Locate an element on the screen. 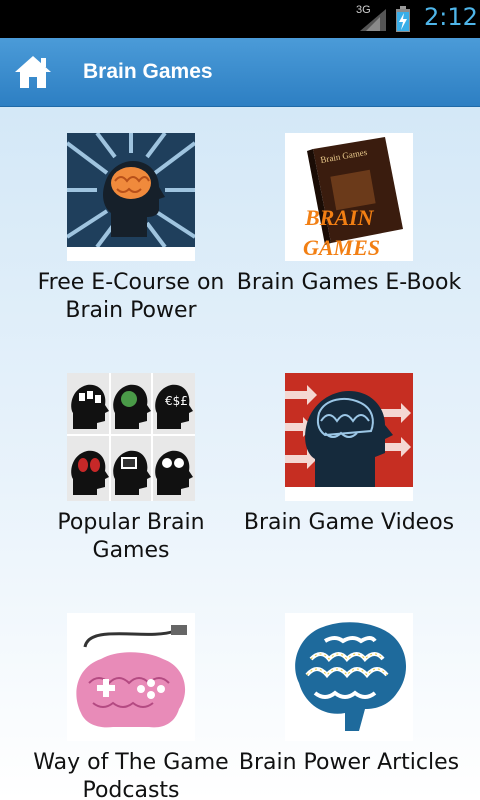 The height and width of the screenshot is (800, 480). tile-label: Brain Game Videos is located at coordinates (349, 522).